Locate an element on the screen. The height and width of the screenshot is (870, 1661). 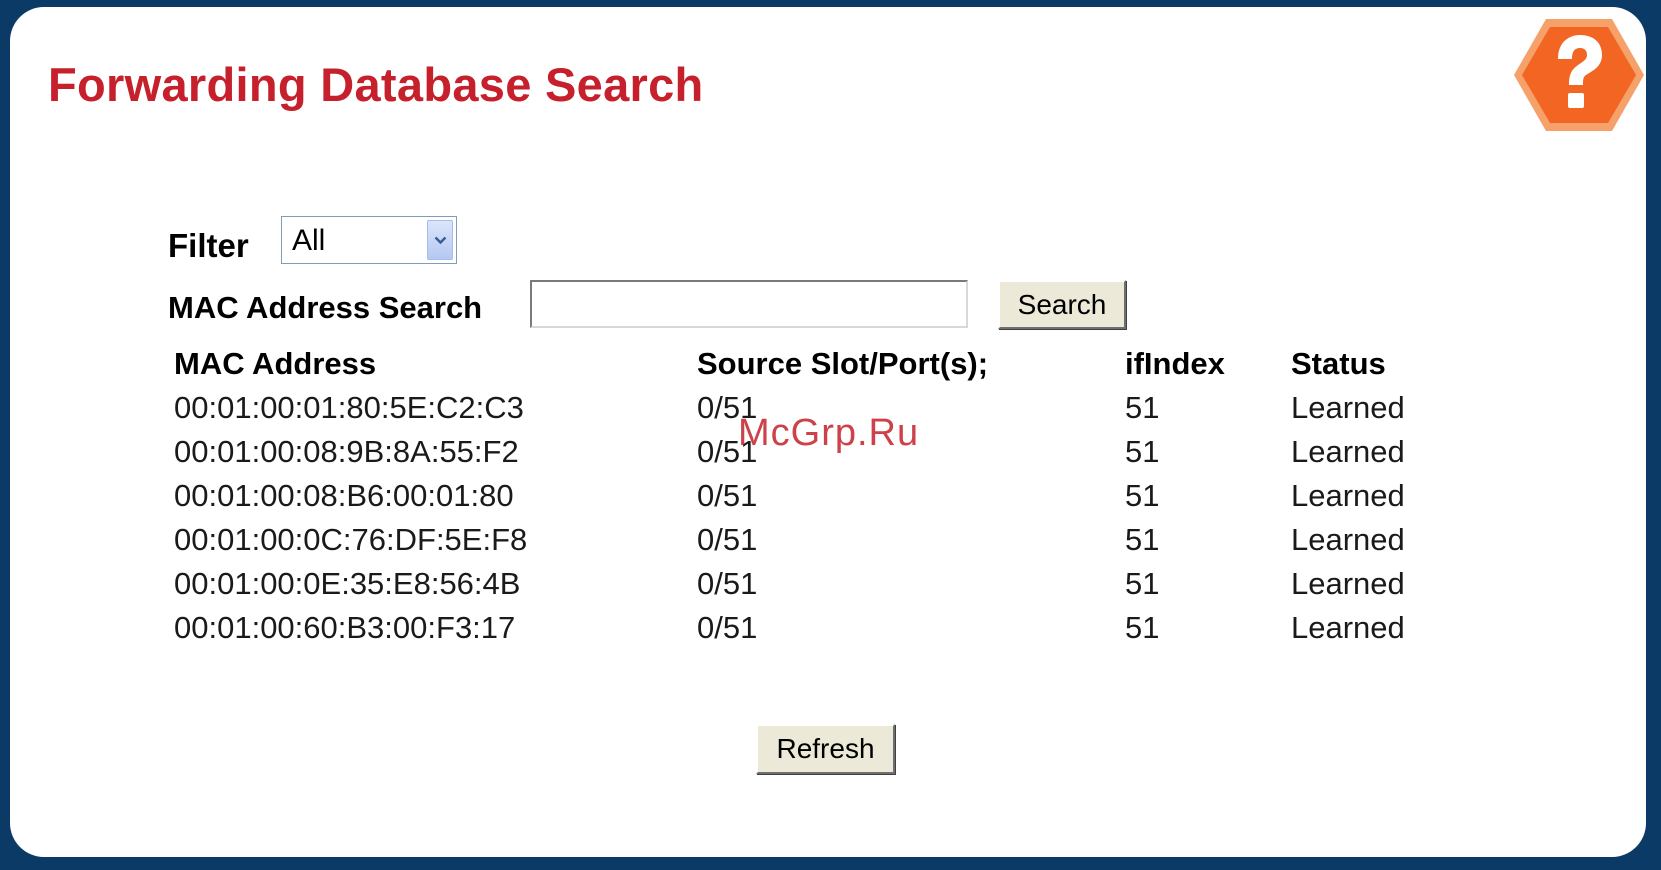
table-row: 00:01:00:08:B6:00:01:80 0/51 51 Learned is located at coordinates (799, 501).